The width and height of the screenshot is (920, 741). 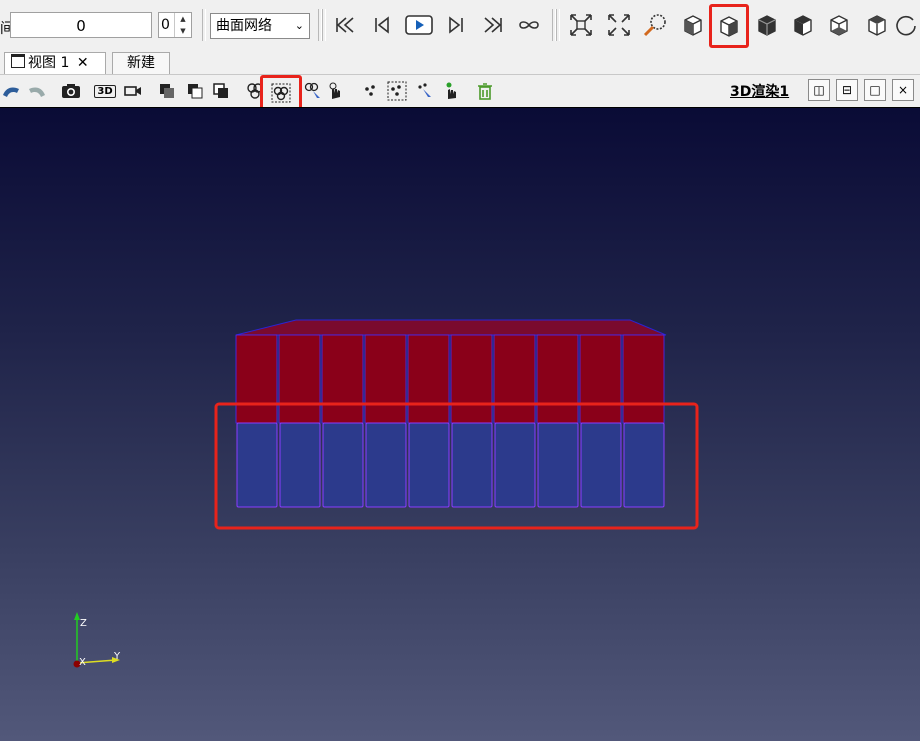 I want to click on time-index-spinbox: 0 ▲ ▼, so click(x=175, y=25).